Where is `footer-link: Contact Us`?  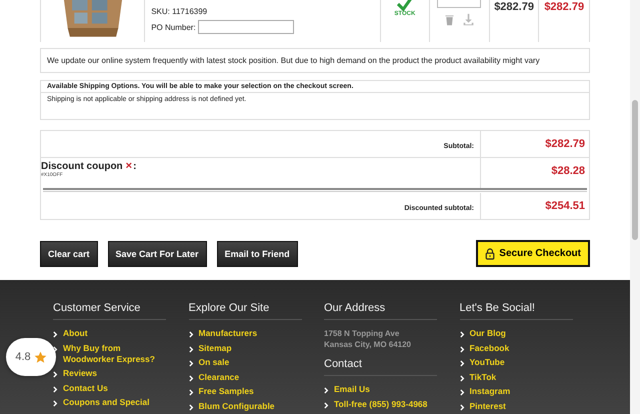 footer-link: Contact Us is located at coordinates (85, 388).